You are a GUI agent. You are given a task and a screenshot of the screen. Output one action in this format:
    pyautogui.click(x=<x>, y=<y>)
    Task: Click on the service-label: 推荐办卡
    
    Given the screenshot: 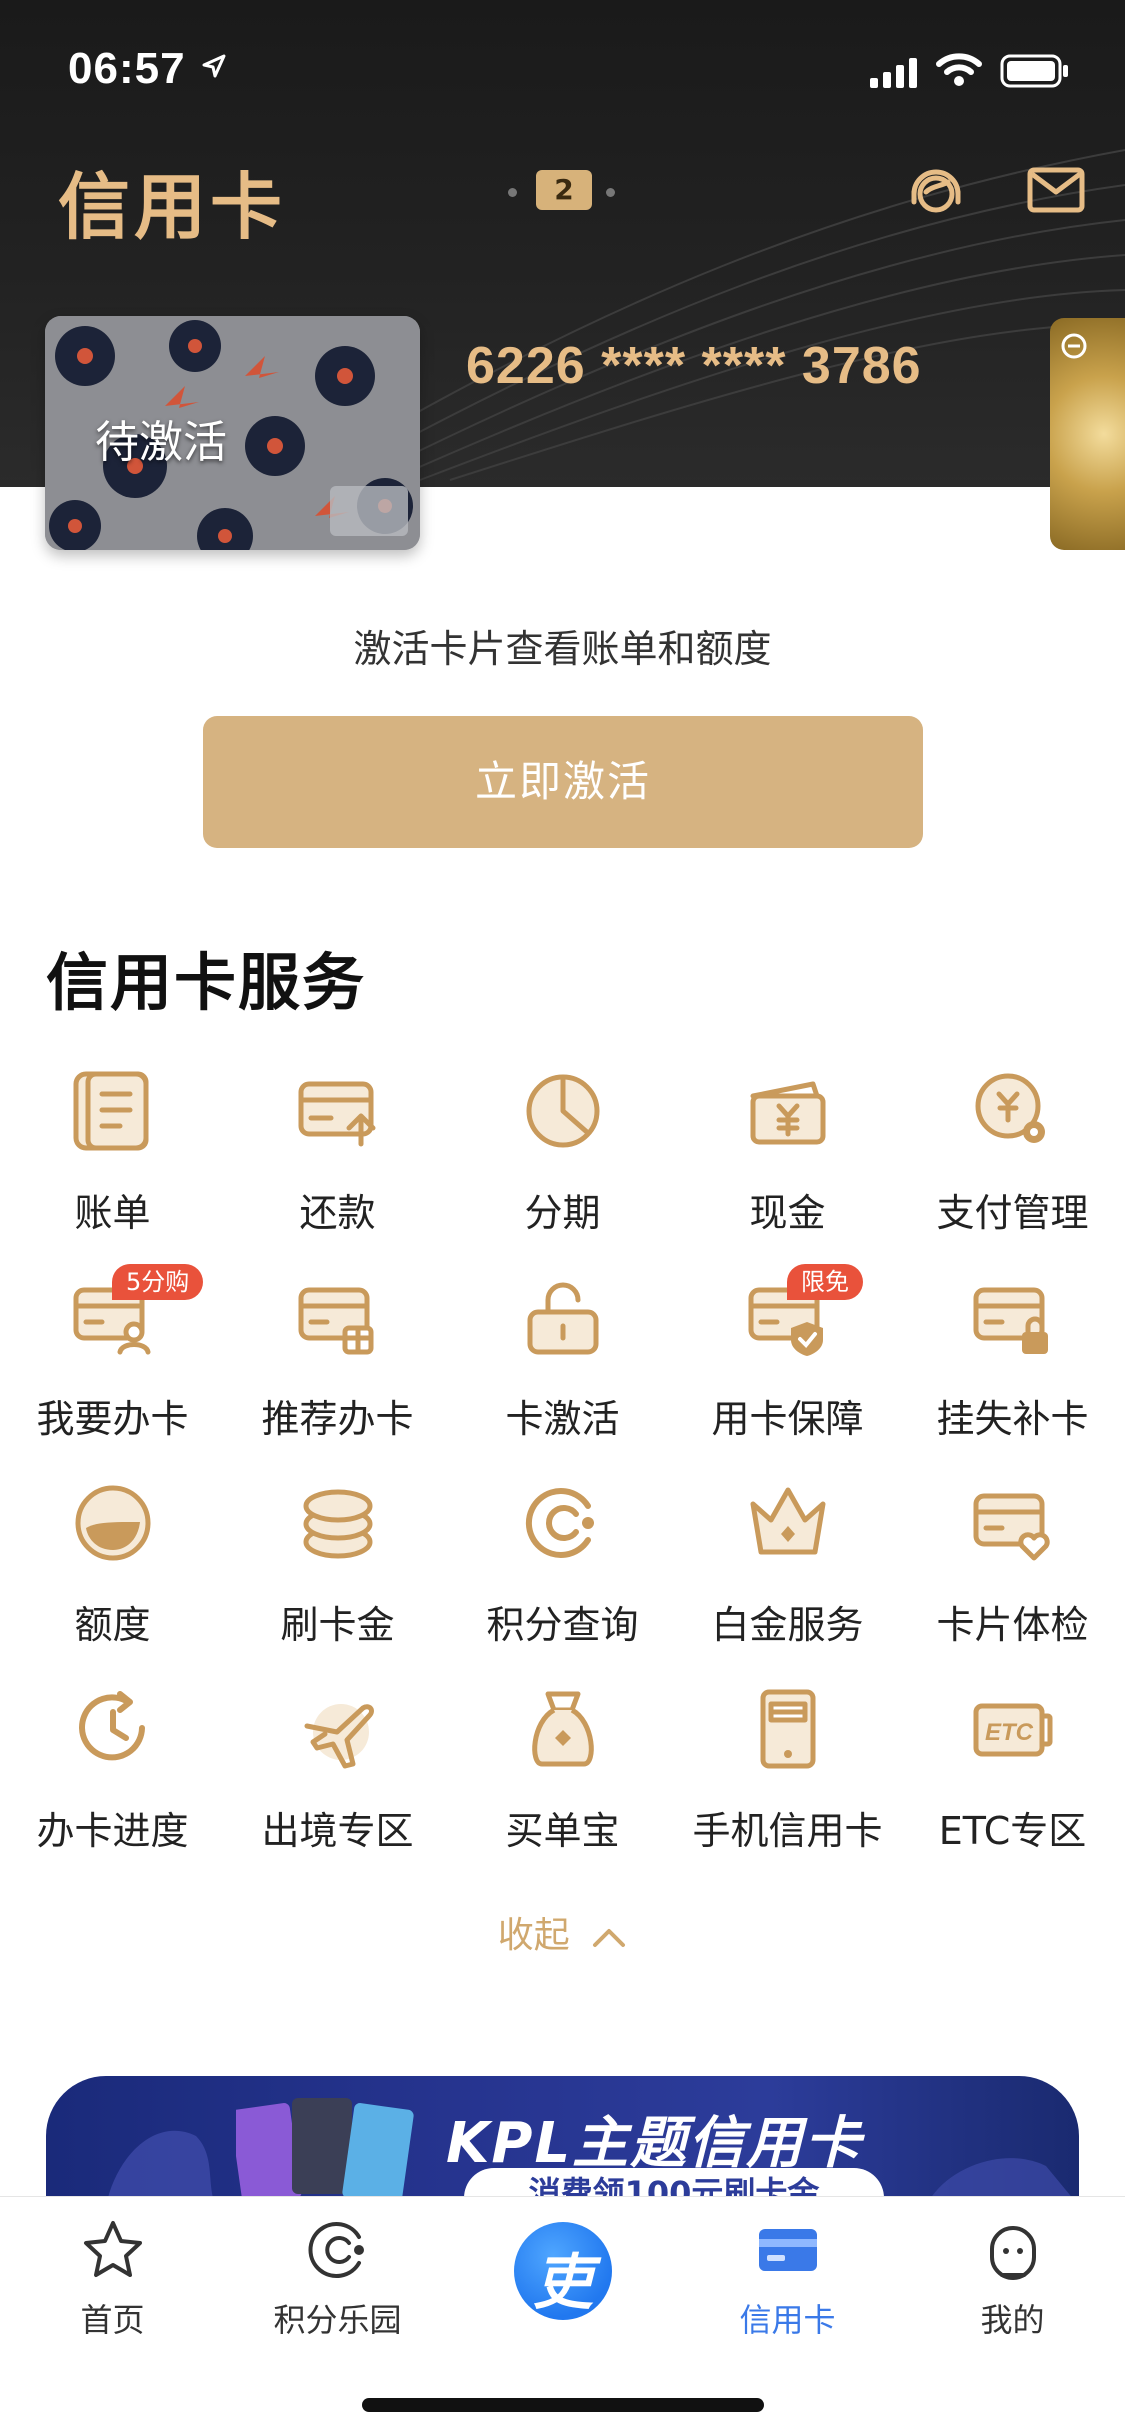 What is the action you would take?
    pyautogui.click(x=337, y=1419)
    